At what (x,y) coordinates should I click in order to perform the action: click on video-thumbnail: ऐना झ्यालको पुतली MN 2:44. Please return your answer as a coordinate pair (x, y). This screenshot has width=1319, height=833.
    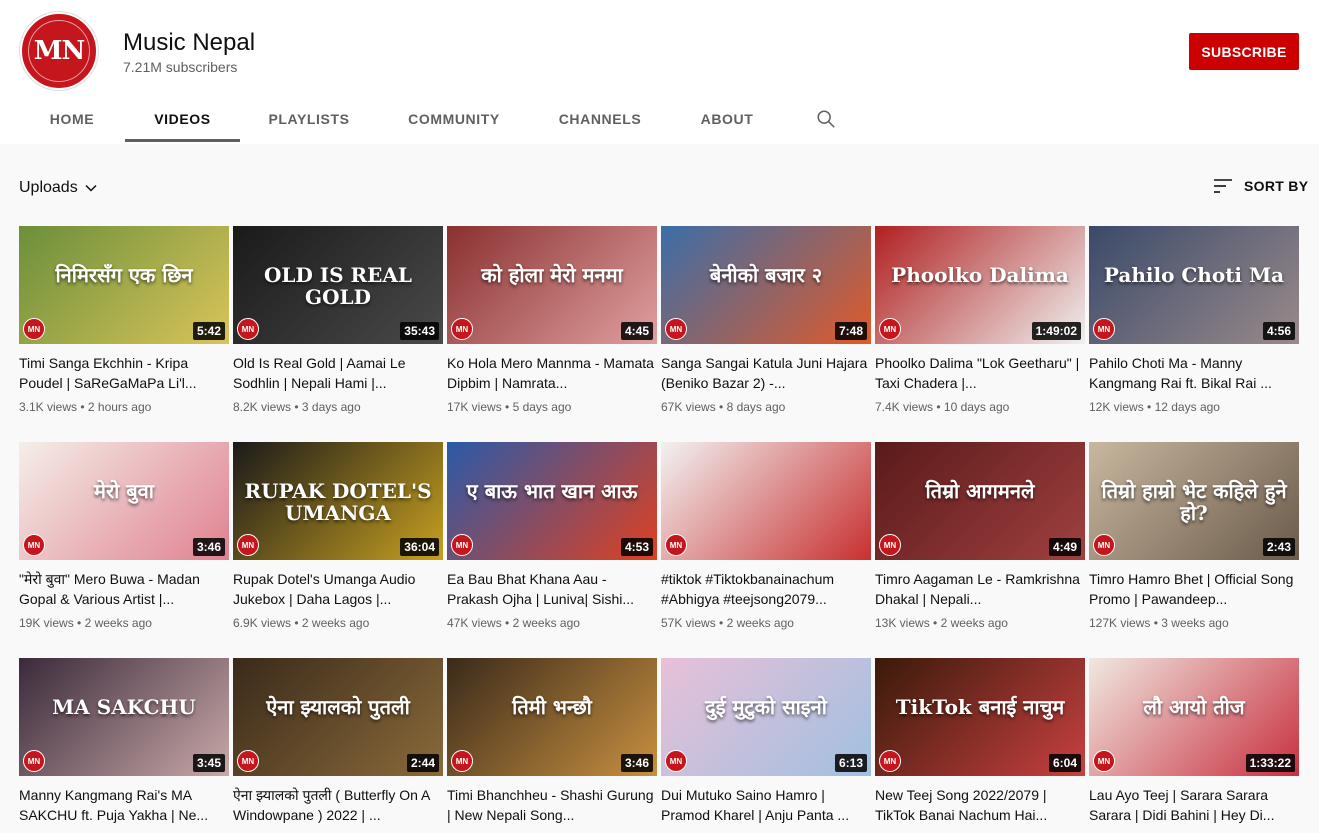
    Looking at the image, I should click on (338, 717).